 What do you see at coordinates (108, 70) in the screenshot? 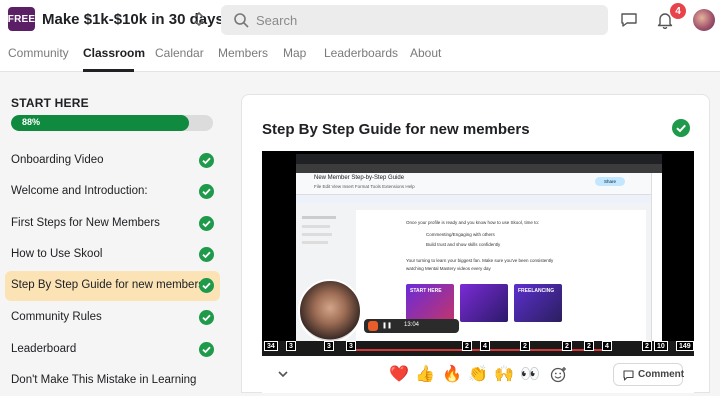
I see `active-tab-indicator` at bounding box center [108, 70].